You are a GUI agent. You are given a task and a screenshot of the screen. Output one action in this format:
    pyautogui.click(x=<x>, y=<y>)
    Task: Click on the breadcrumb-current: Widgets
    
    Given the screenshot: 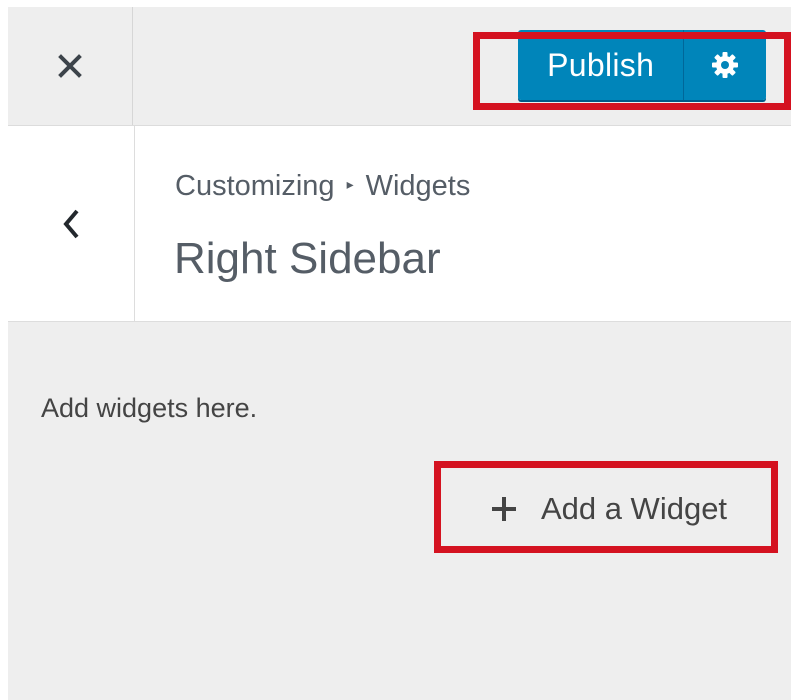 What is the action you would take?
    pyautogui.click(x=418, y=186)
    